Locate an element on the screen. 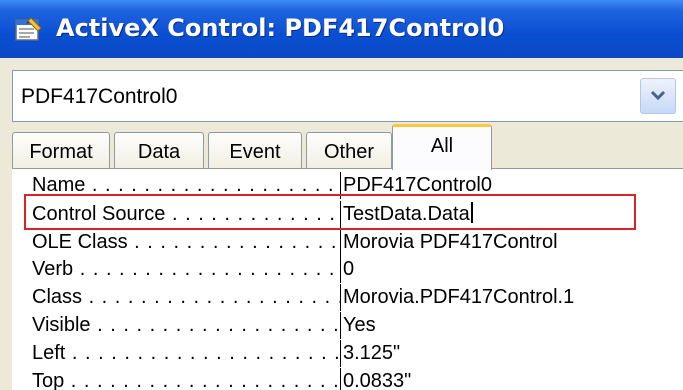 The image size is (683, 390). property-tabs: Format Data Event Other All is located at coordinates (347, 147).